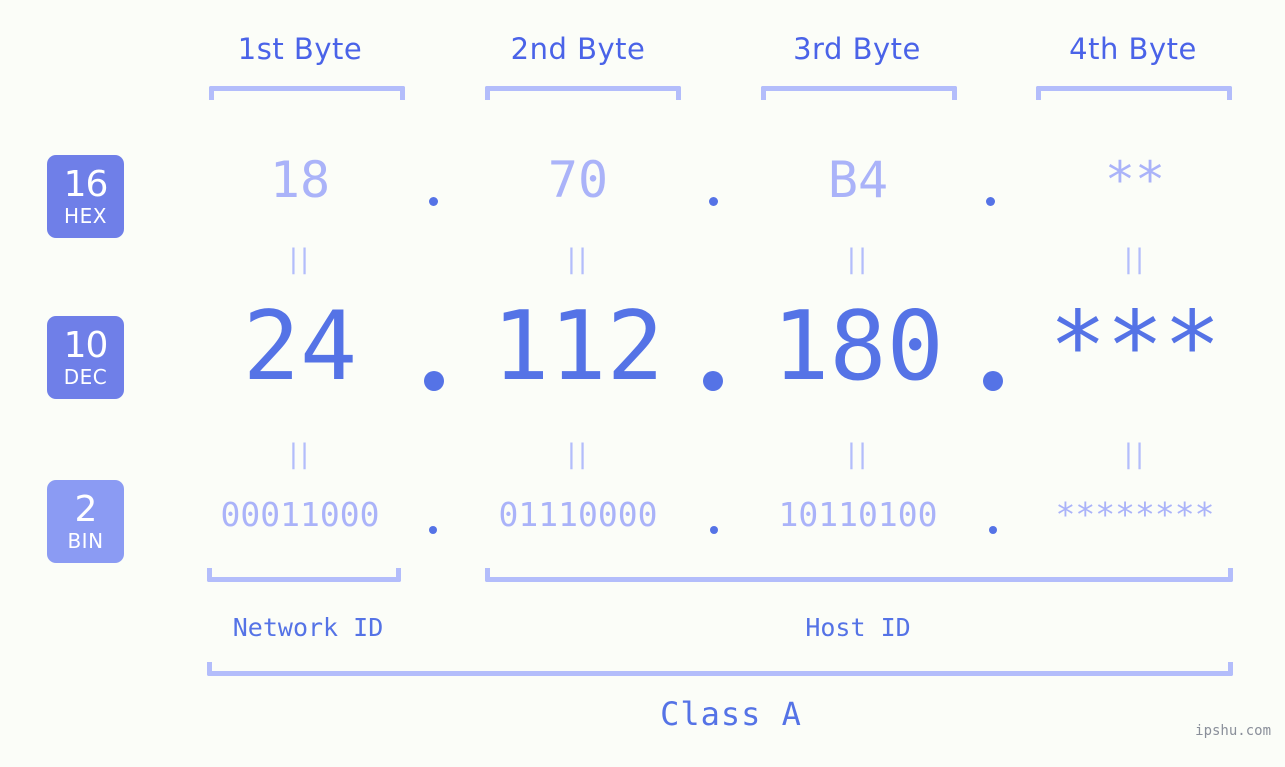  I want to click on bin-byte-1: 00011000, so click(300, 514).